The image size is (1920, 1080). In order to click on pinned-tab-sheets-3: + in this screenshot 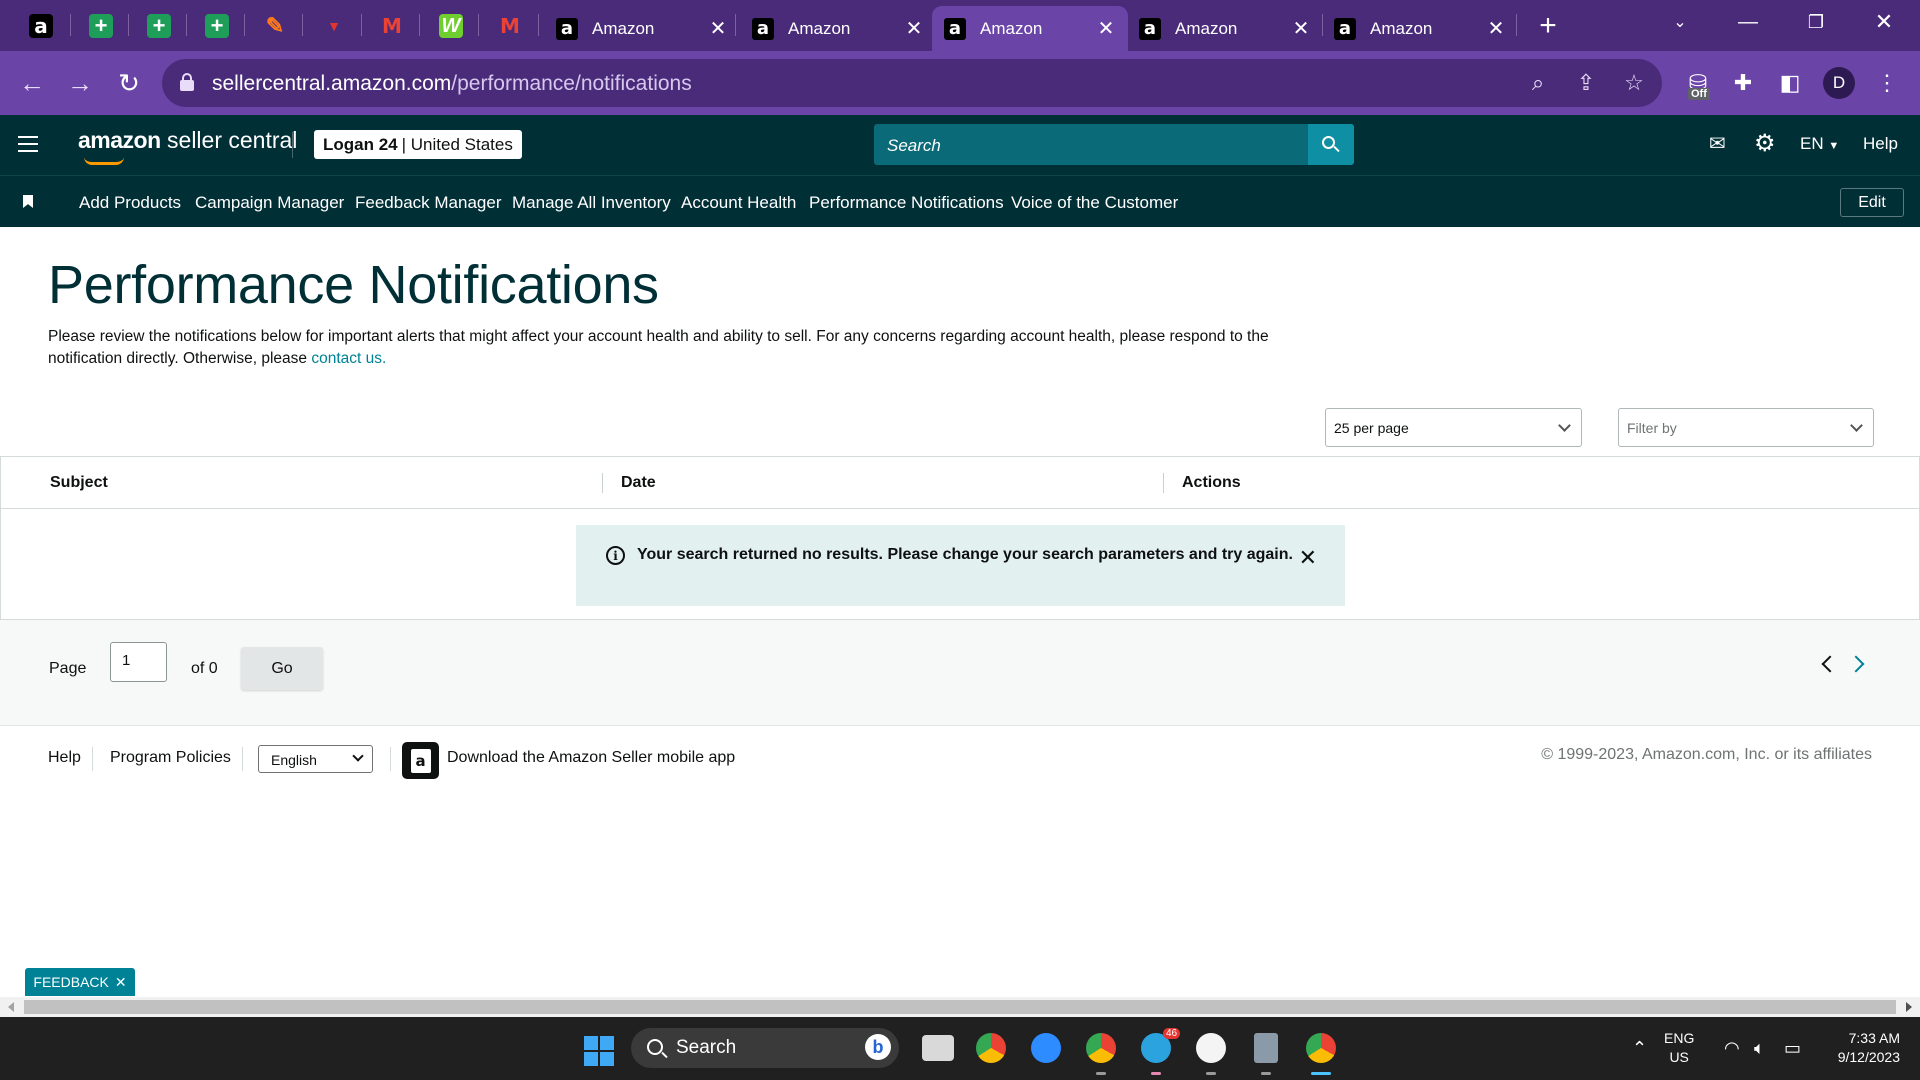, I will do `click(217, 26)`.